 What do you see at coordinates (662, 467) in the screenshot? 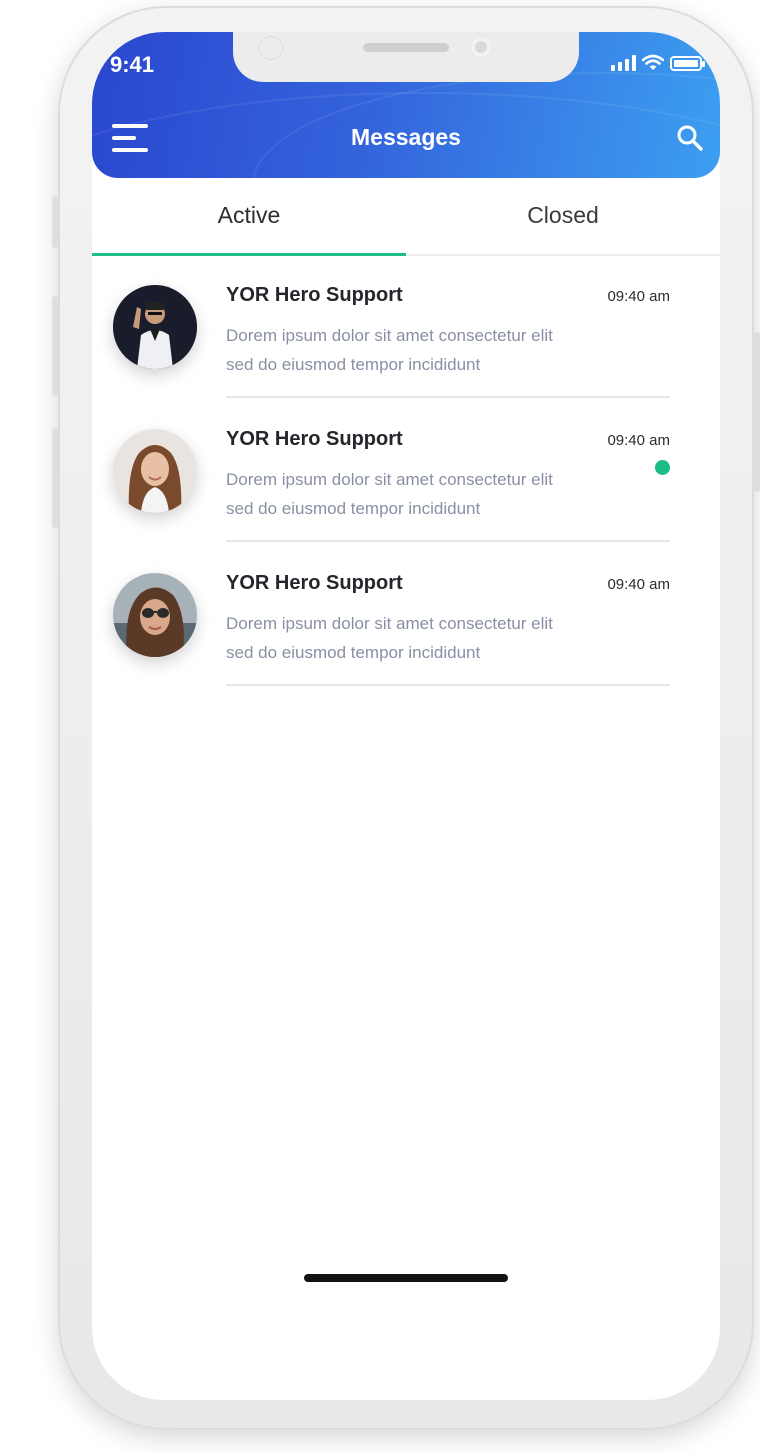
I see `unread-indicator` at bounding box center [662, 467].